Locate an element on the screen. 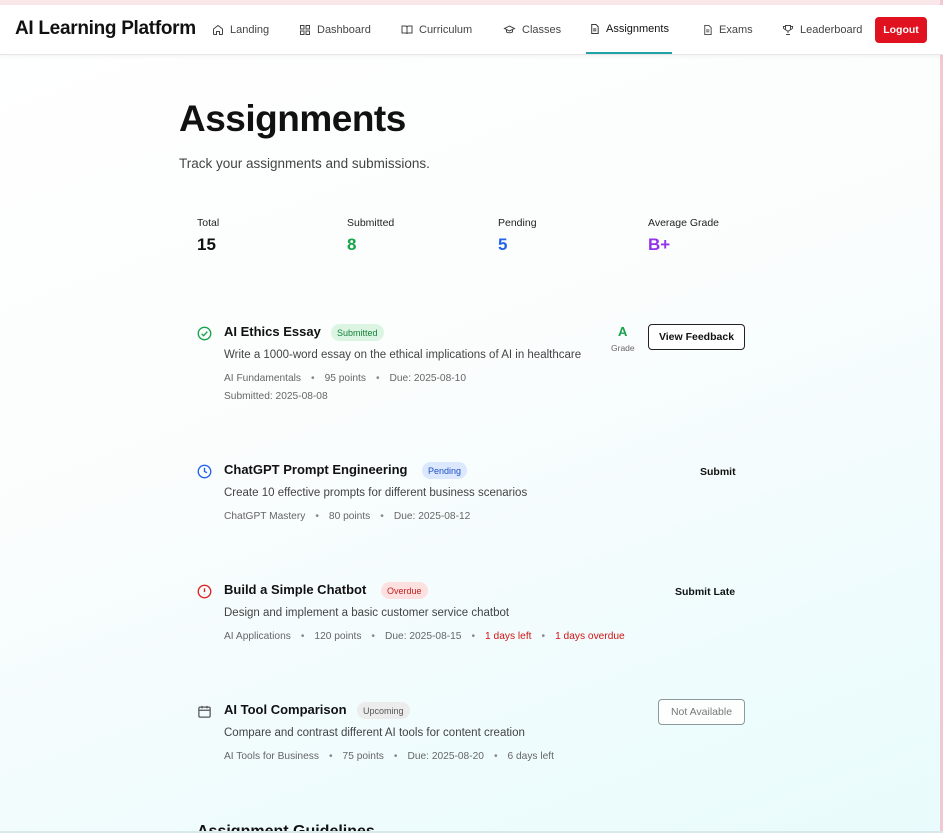 Image resolution: width=943 pixels, height=833 pixels. stat-label: Pending is located at coordinates (517, 223).